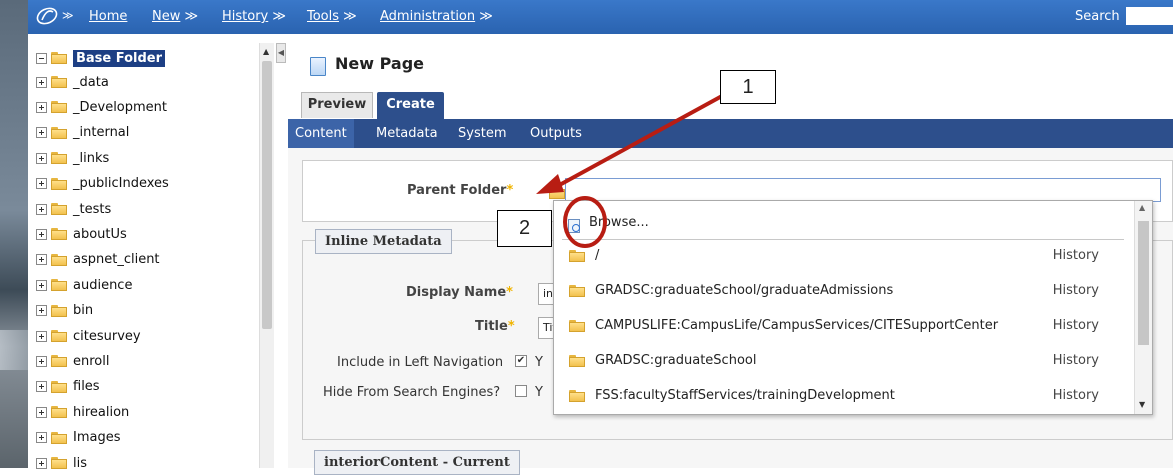 This screenshot has width=1173, height=475. I want to click on tree-item: _publicIndexes, so click(98, 184).